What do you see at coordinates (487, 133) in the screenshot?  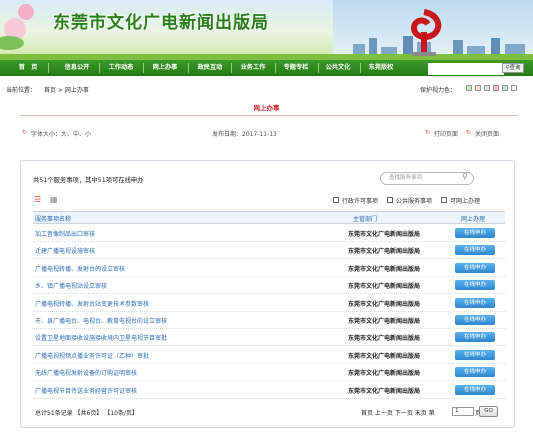 I see `close-page-link: 关闭页面` at bounding box center [487, 133].